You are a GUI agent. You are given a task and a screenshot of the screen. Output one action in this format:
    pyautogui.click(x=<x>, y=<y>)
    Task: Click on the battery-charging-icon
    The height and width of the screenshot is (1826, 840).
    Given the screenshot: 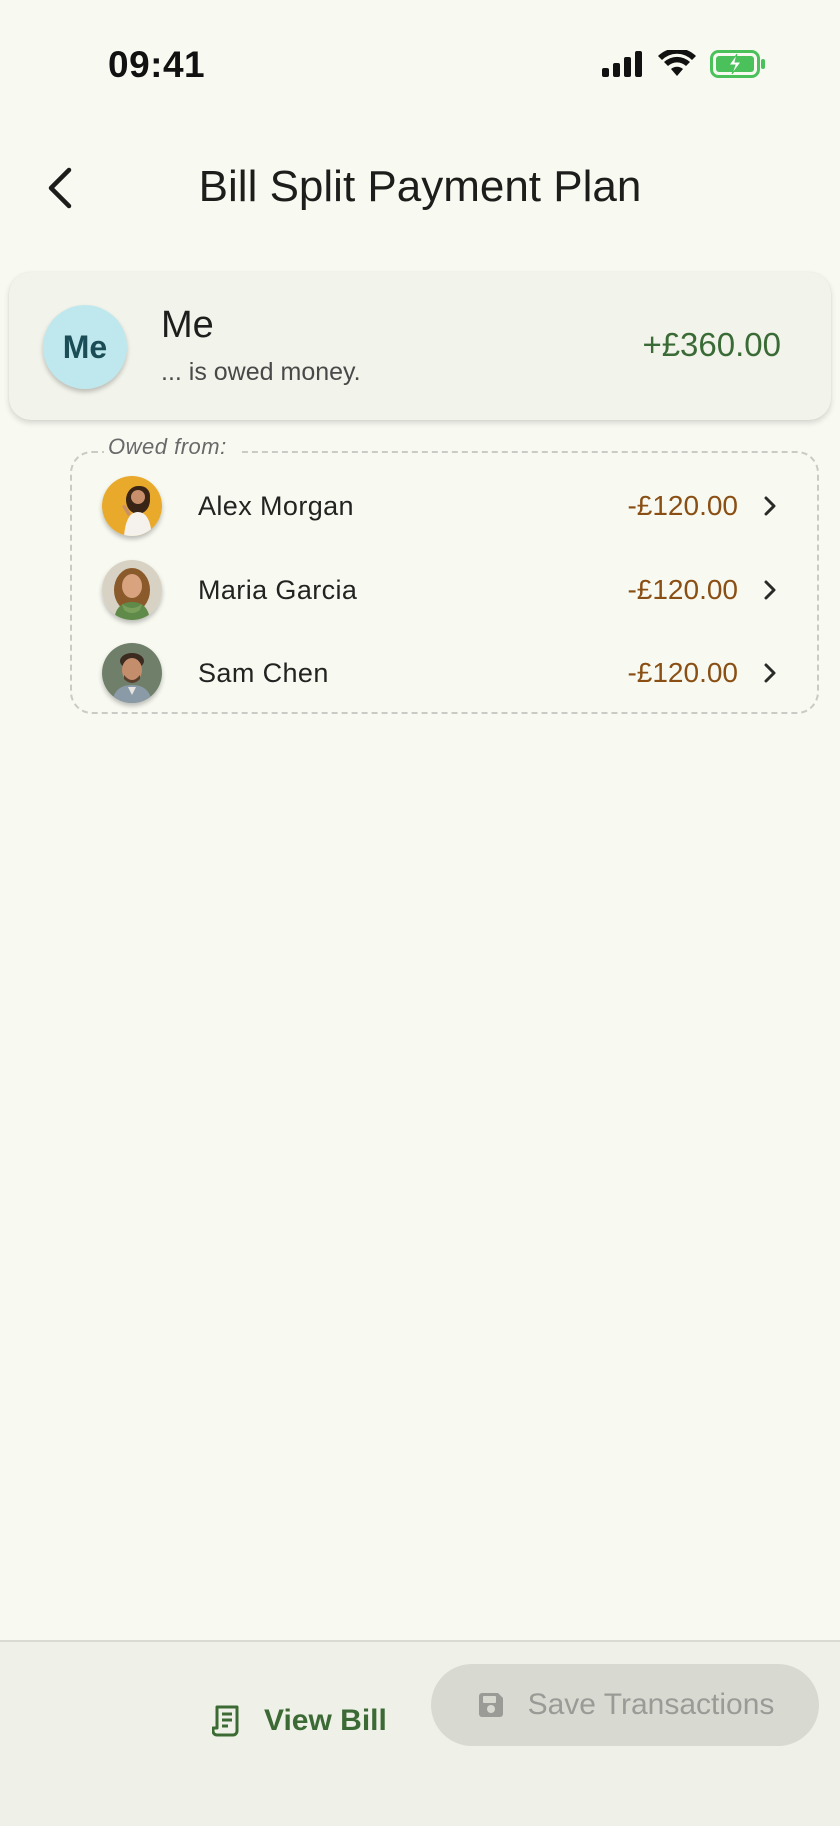 What is the action you would take?
    pyautogui.click(x=737, y=64)
    